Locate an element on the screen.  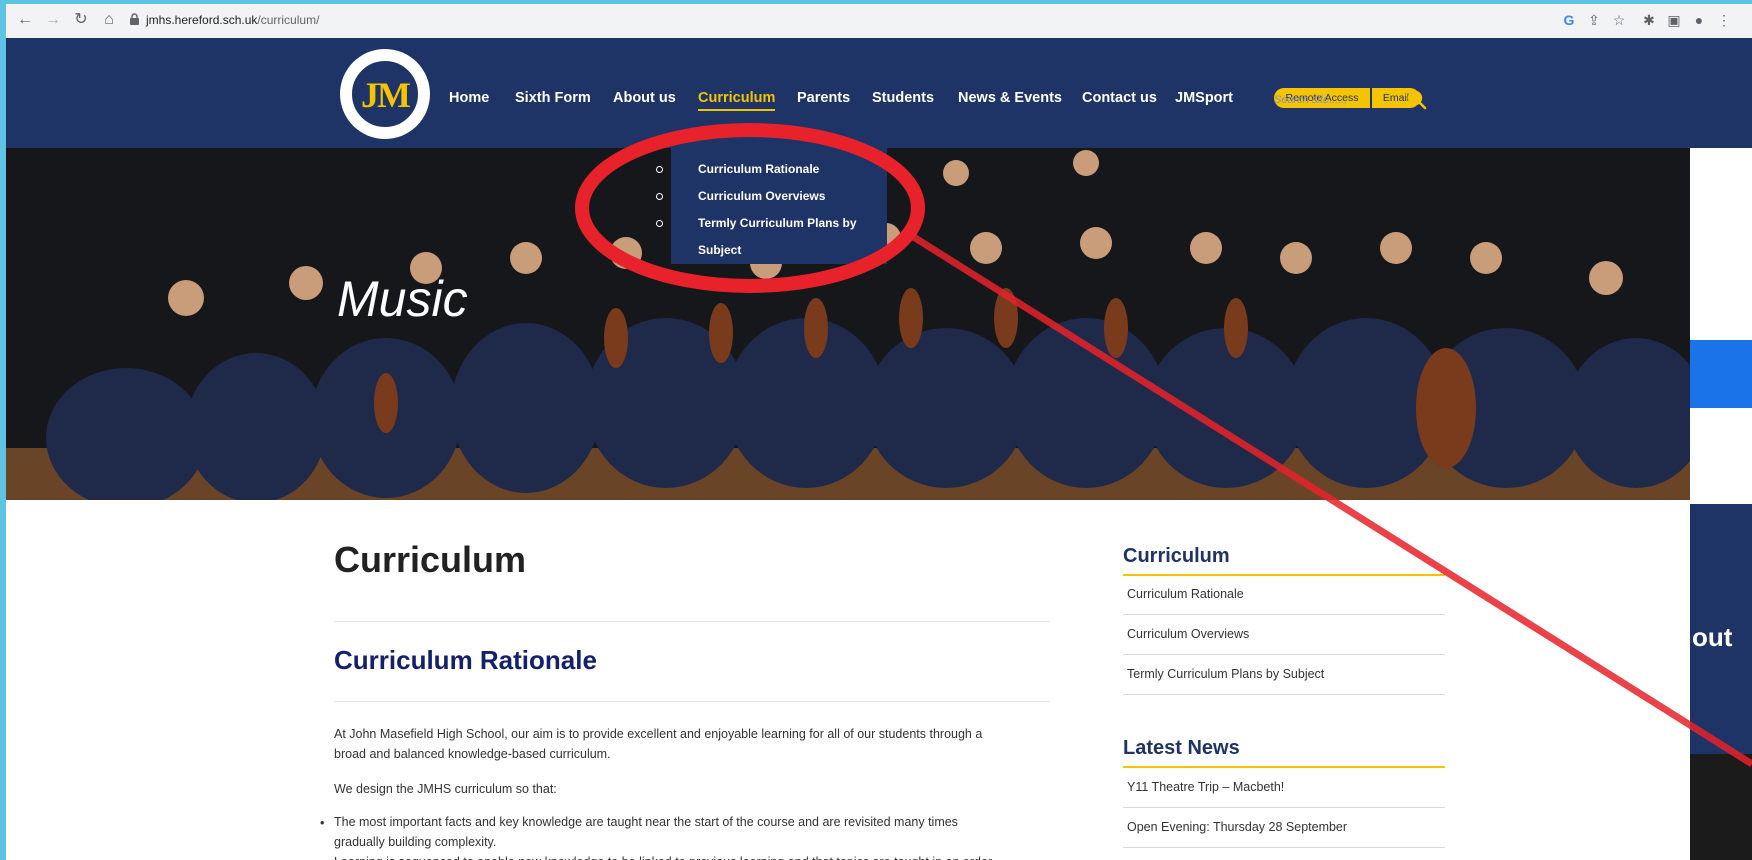
design-paragraph: We design the JMHS curriculum so that: is located at coordinates (445, 789).